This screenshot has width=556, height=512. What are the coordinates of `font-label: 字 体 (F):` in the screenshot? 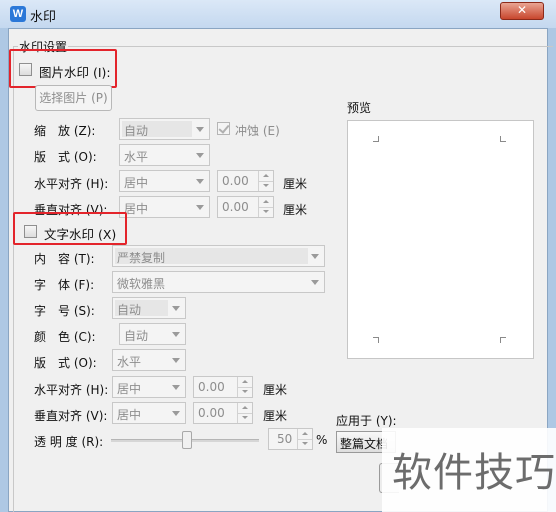 It's located at (64, 285).